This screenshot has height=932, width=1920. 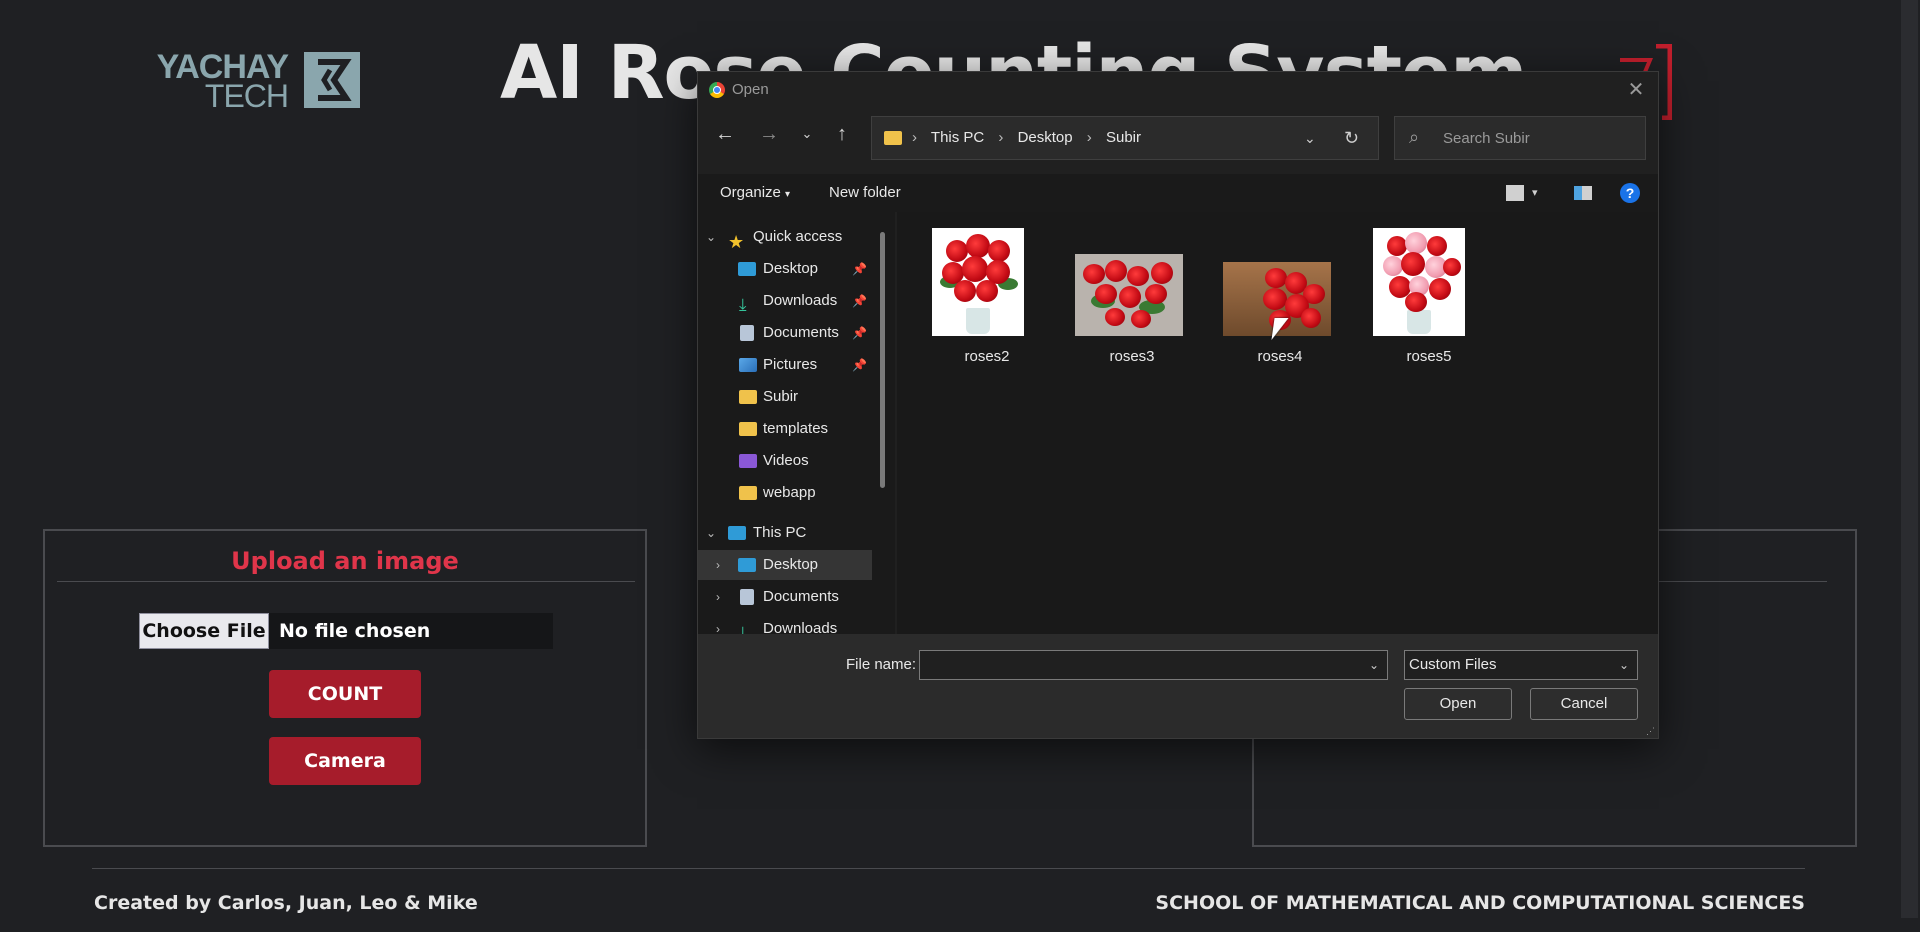 What do you see at coordinates (780, 532) in the screenshot?
I see `nav-item-label: This PC` at bounding box center [780, 532].